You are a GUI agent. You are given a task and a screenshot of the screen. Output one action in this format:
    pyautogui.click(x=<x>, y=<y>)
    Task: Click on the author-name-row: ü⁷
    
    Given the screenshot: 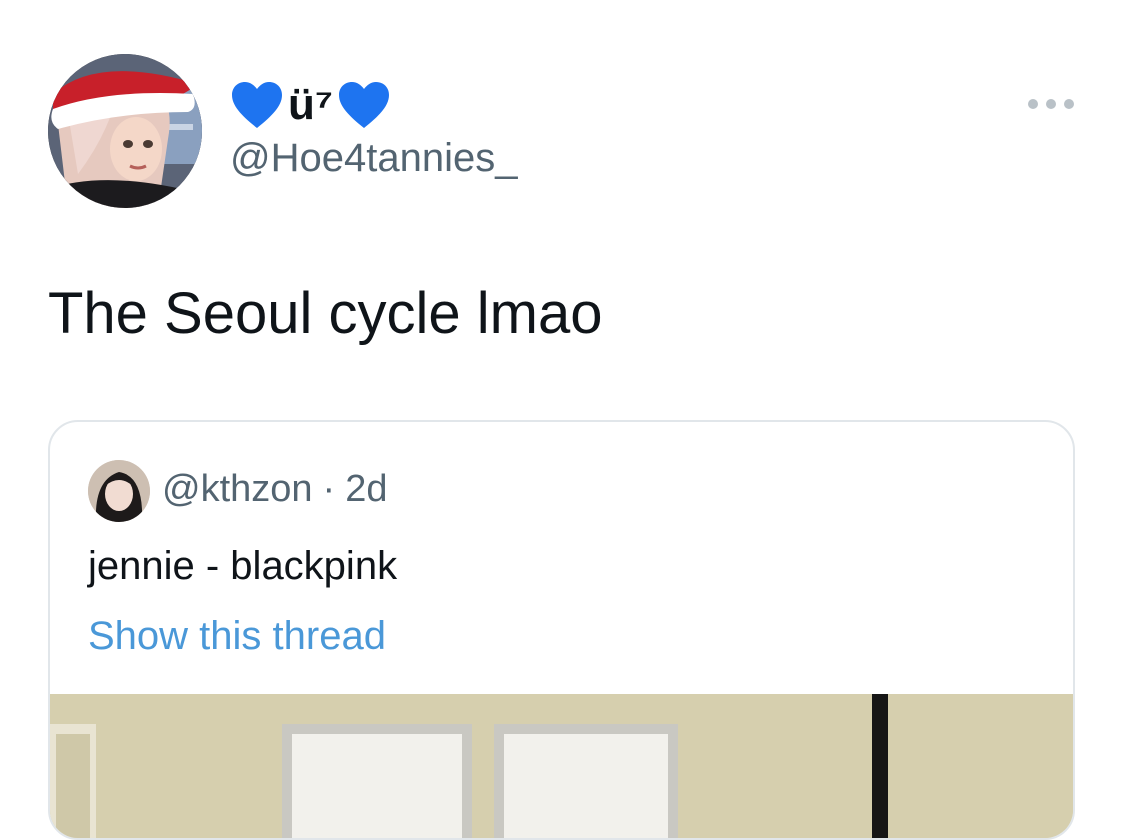 What is the action you would take?
    pyautogui.click(x=310, y=105)
    